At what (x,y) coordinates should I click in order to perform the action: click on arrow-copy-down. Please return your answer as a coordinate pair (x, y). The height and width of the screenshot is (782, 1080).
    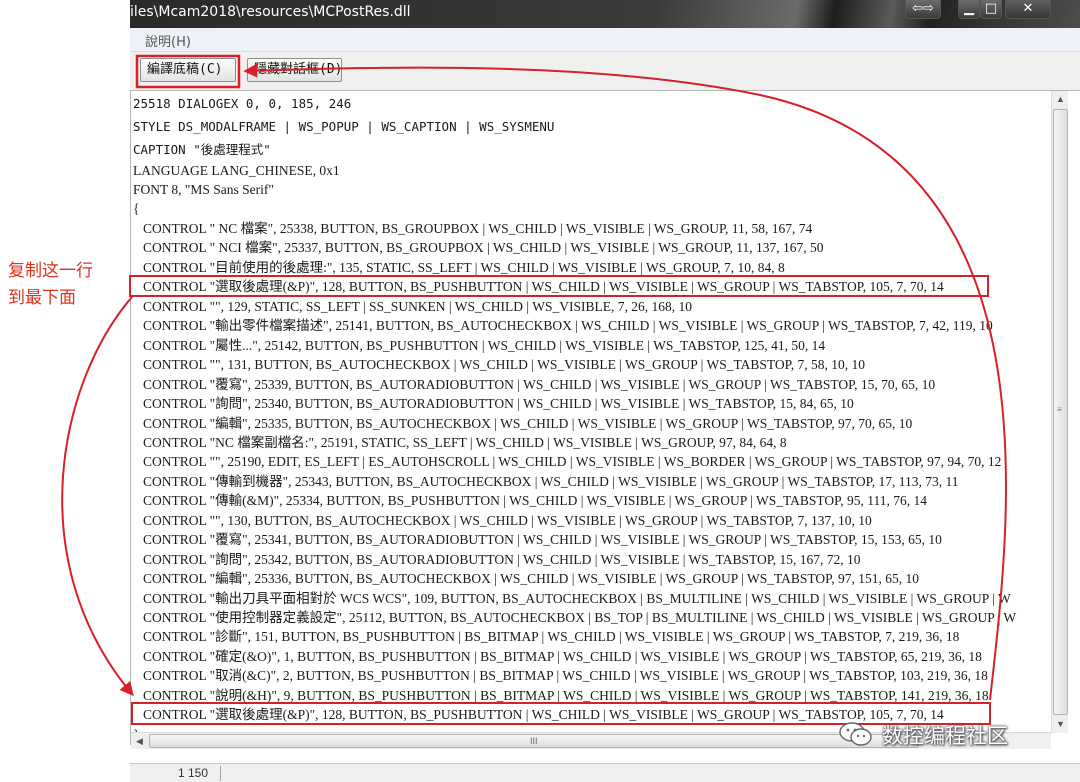
    Looking at the image, I should click on (97, 496).